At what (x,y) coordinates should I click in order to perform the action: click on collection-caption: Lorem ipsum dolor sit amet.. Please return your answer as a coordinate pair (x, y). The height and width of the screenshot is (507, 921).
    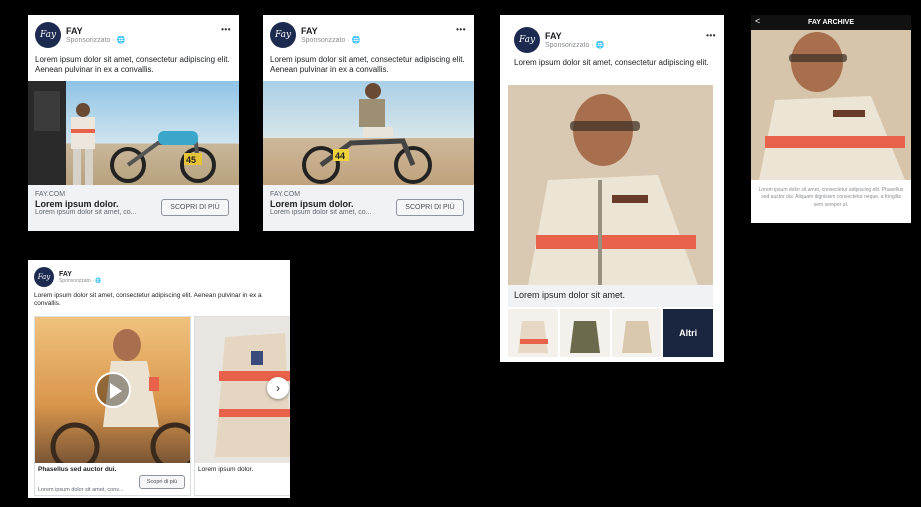
    Looking at the image, I should click on (610, 296).